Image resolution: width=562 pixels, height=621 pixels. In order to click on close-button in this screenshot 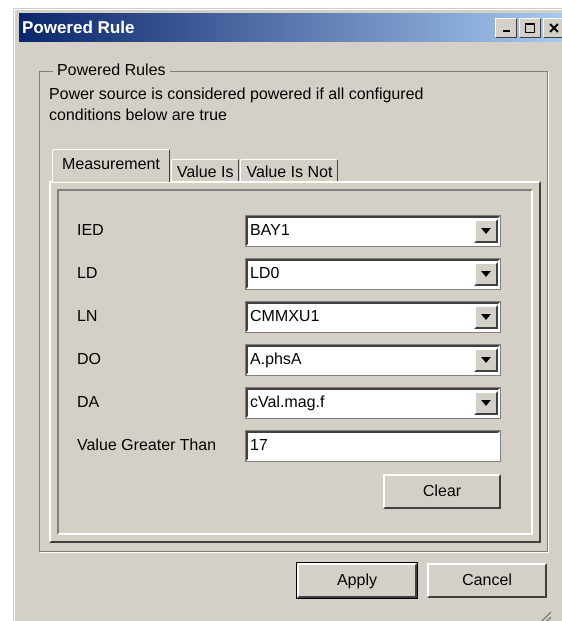, I will do `click(552, 28)`.